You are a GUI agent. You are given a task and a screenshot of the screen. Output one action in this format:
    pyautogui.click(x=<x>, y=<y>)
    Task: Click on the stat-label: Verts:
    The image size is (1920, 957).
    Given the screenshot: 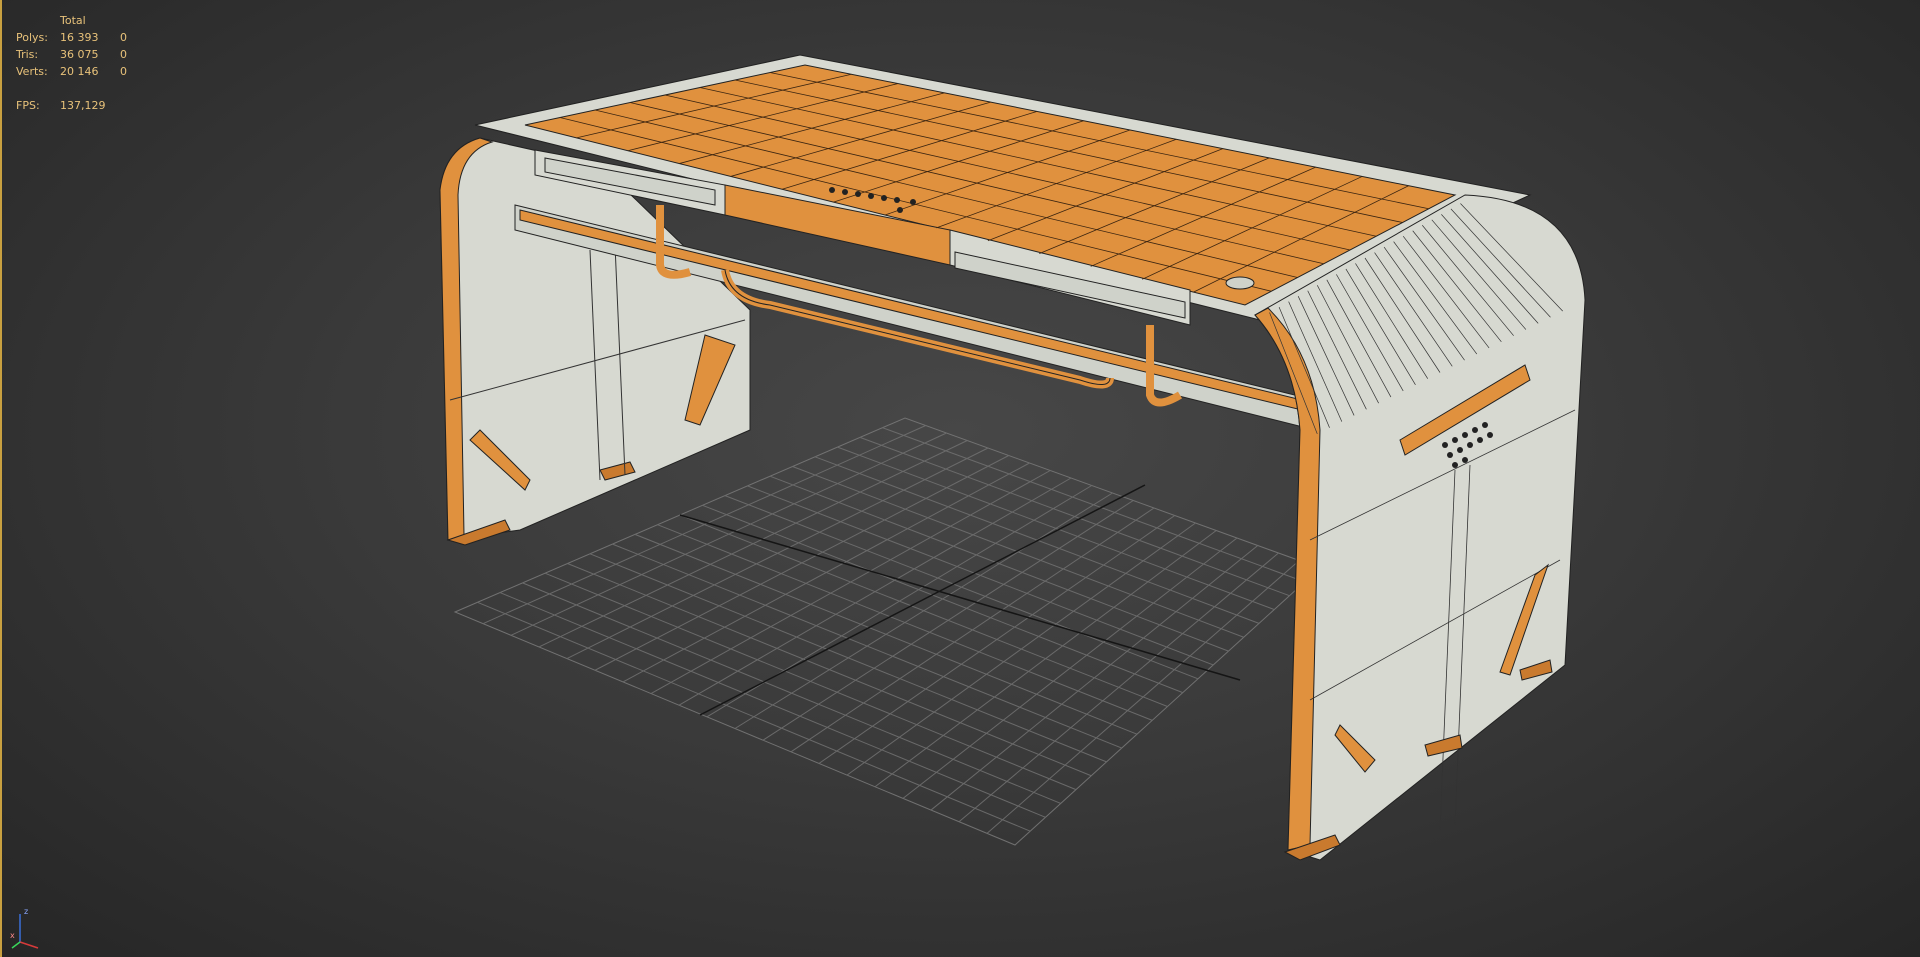 What is the action you would take?
    pyautogui.click(x=32, y=71)
    